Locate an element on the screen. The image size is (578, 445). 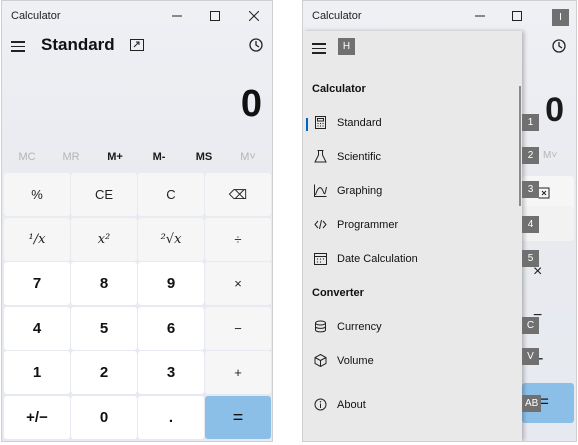
key-label: ÷ is located at coordinates (238, 239).